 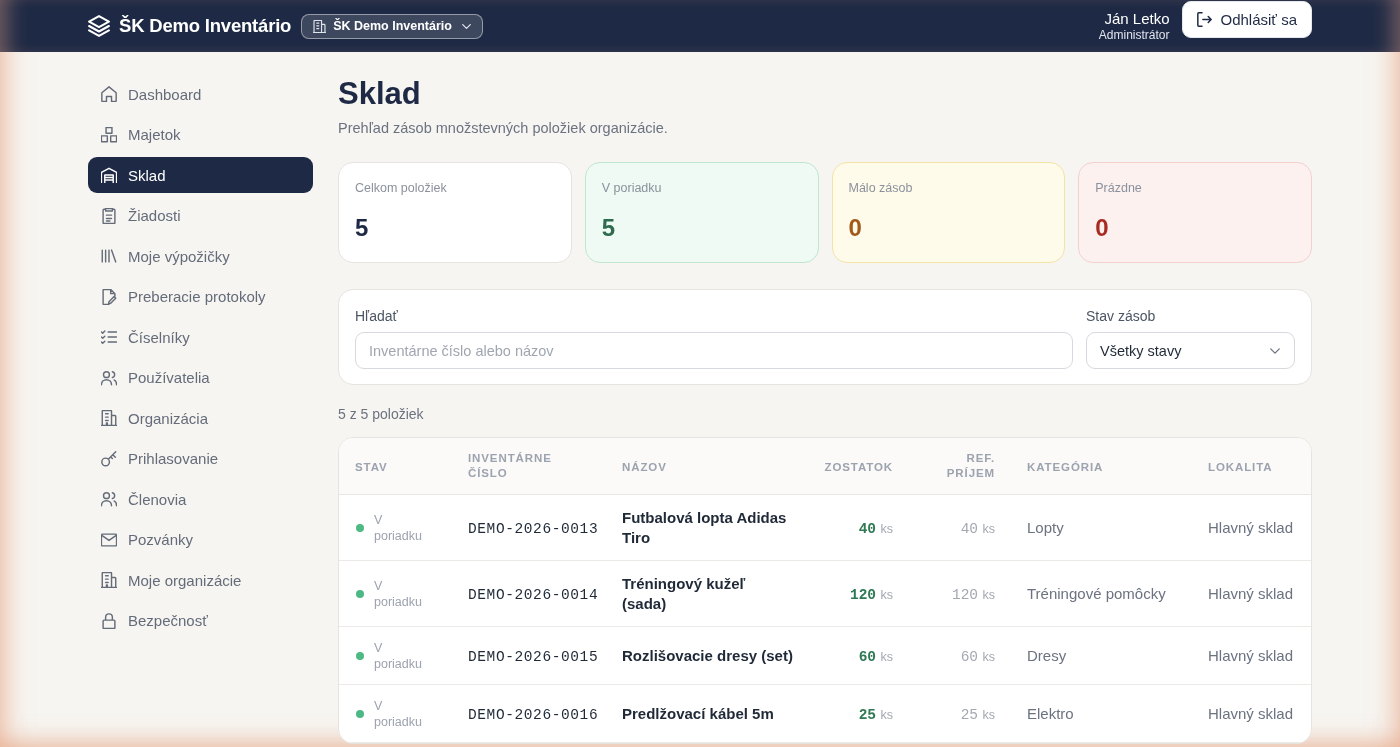 What do you see at coordinates (858, 467) in the screenshot?
I see `column-header: ZOSTATOK` at bounding box center [858, 467].